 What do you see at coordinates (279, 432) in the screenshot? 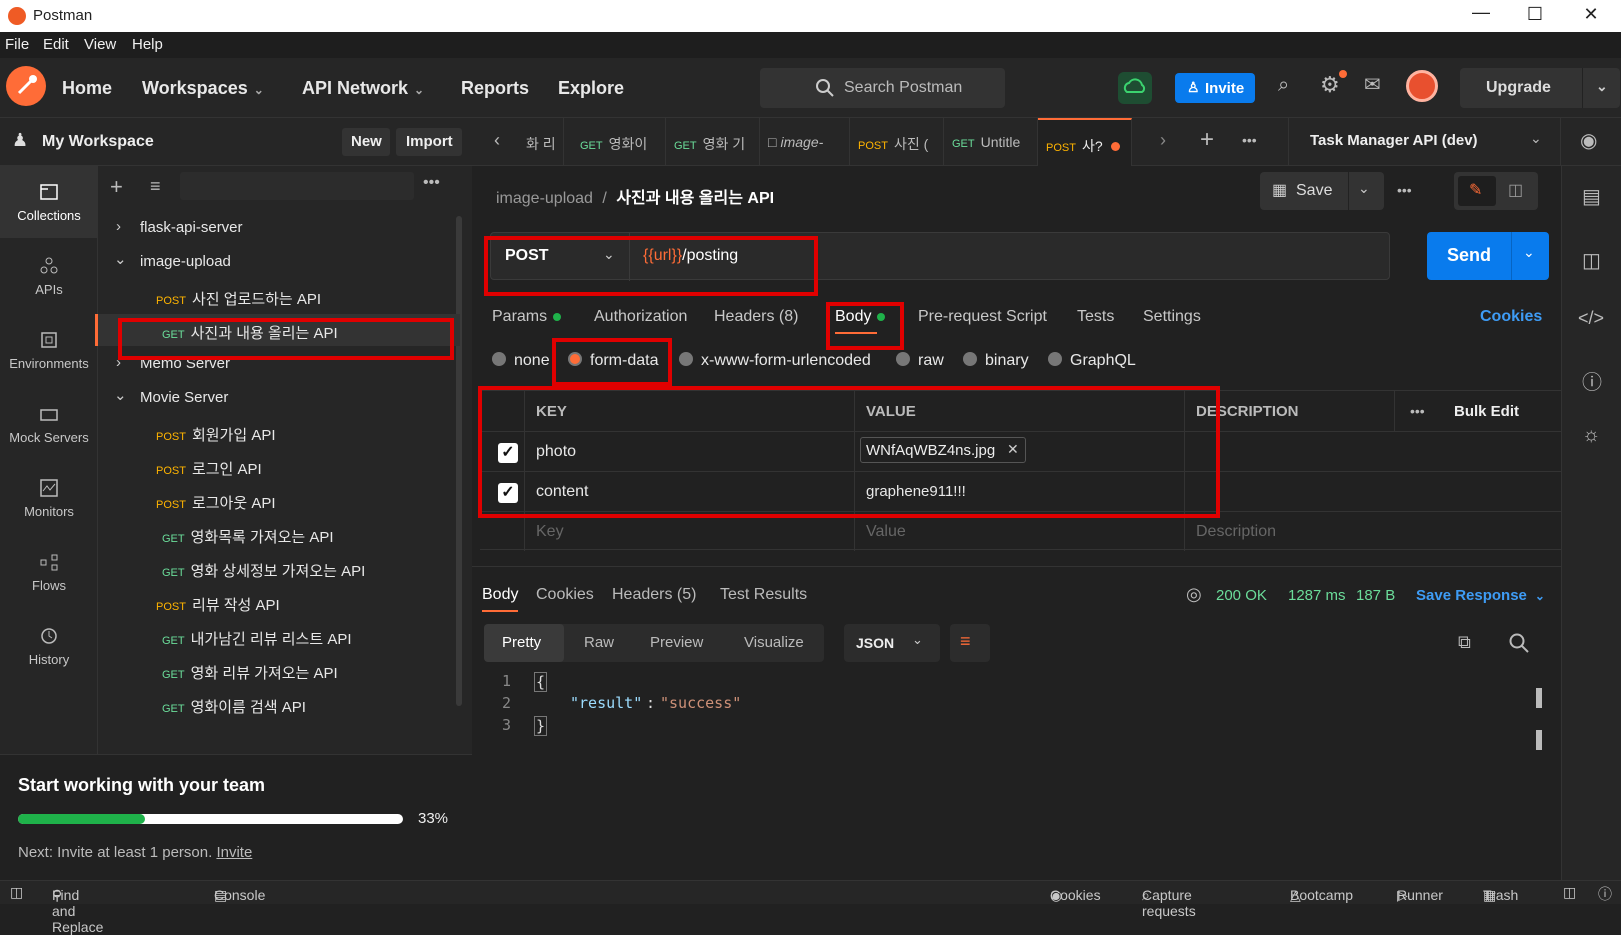
I see `request-item: POST 회원가입 API` at bounding box center [279, 432].